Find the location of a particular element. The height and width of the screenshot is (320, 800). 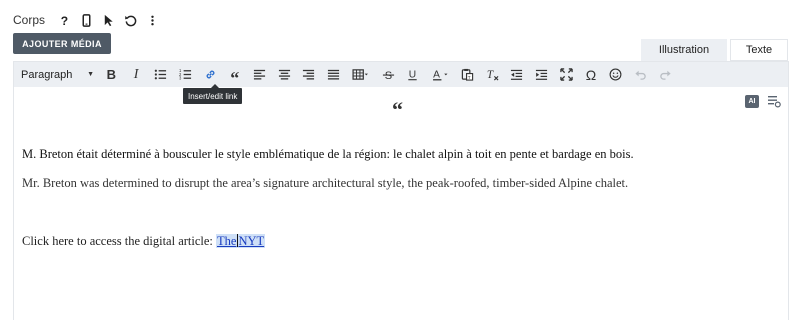

table-icon is located at coordinates (361, 74).